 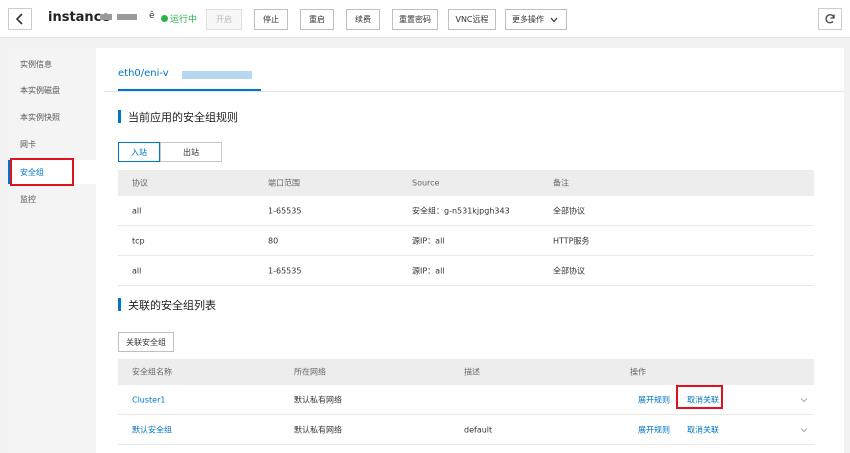 I want to click on table-header: 安全组名称 所在网络 描述 操作, so click(x=466, y=372).